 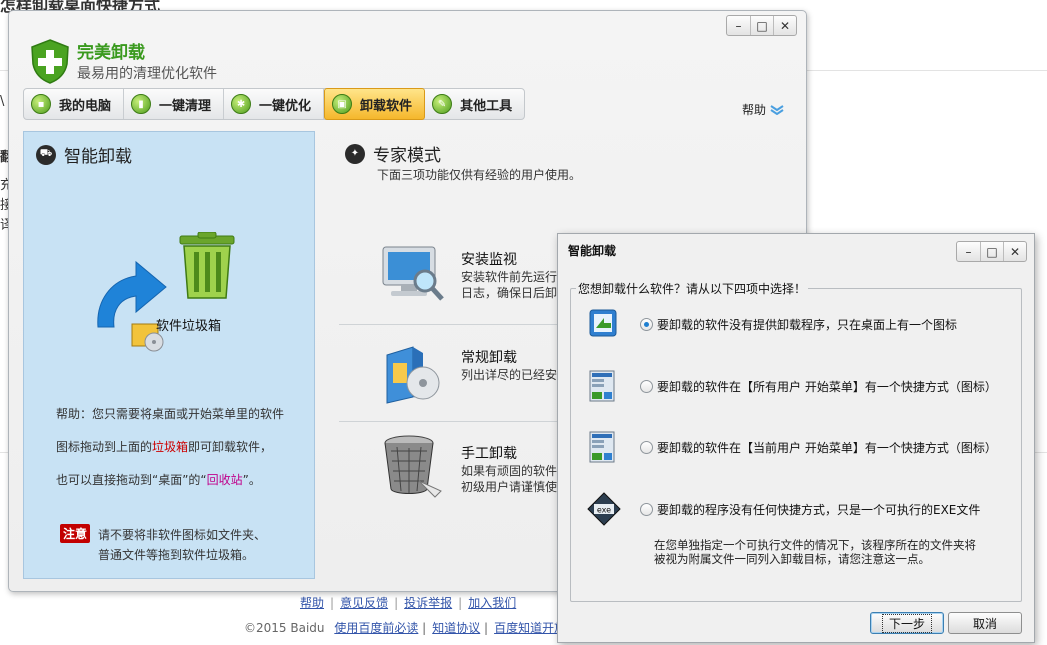 I want to click on next-button: 下一步, so click(x=907, y=623).